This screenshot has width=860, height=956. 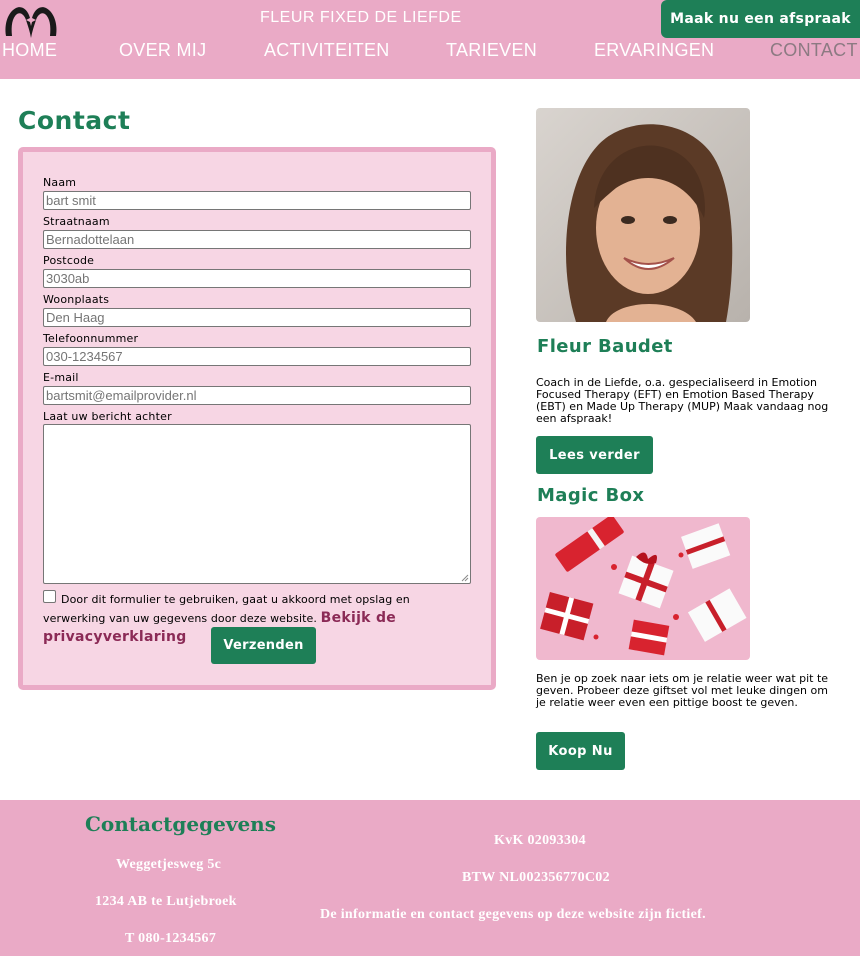 What do you see at coordinates (257, 317) in the screenshot?
I see `city-input` at bounding box center [257, 317].